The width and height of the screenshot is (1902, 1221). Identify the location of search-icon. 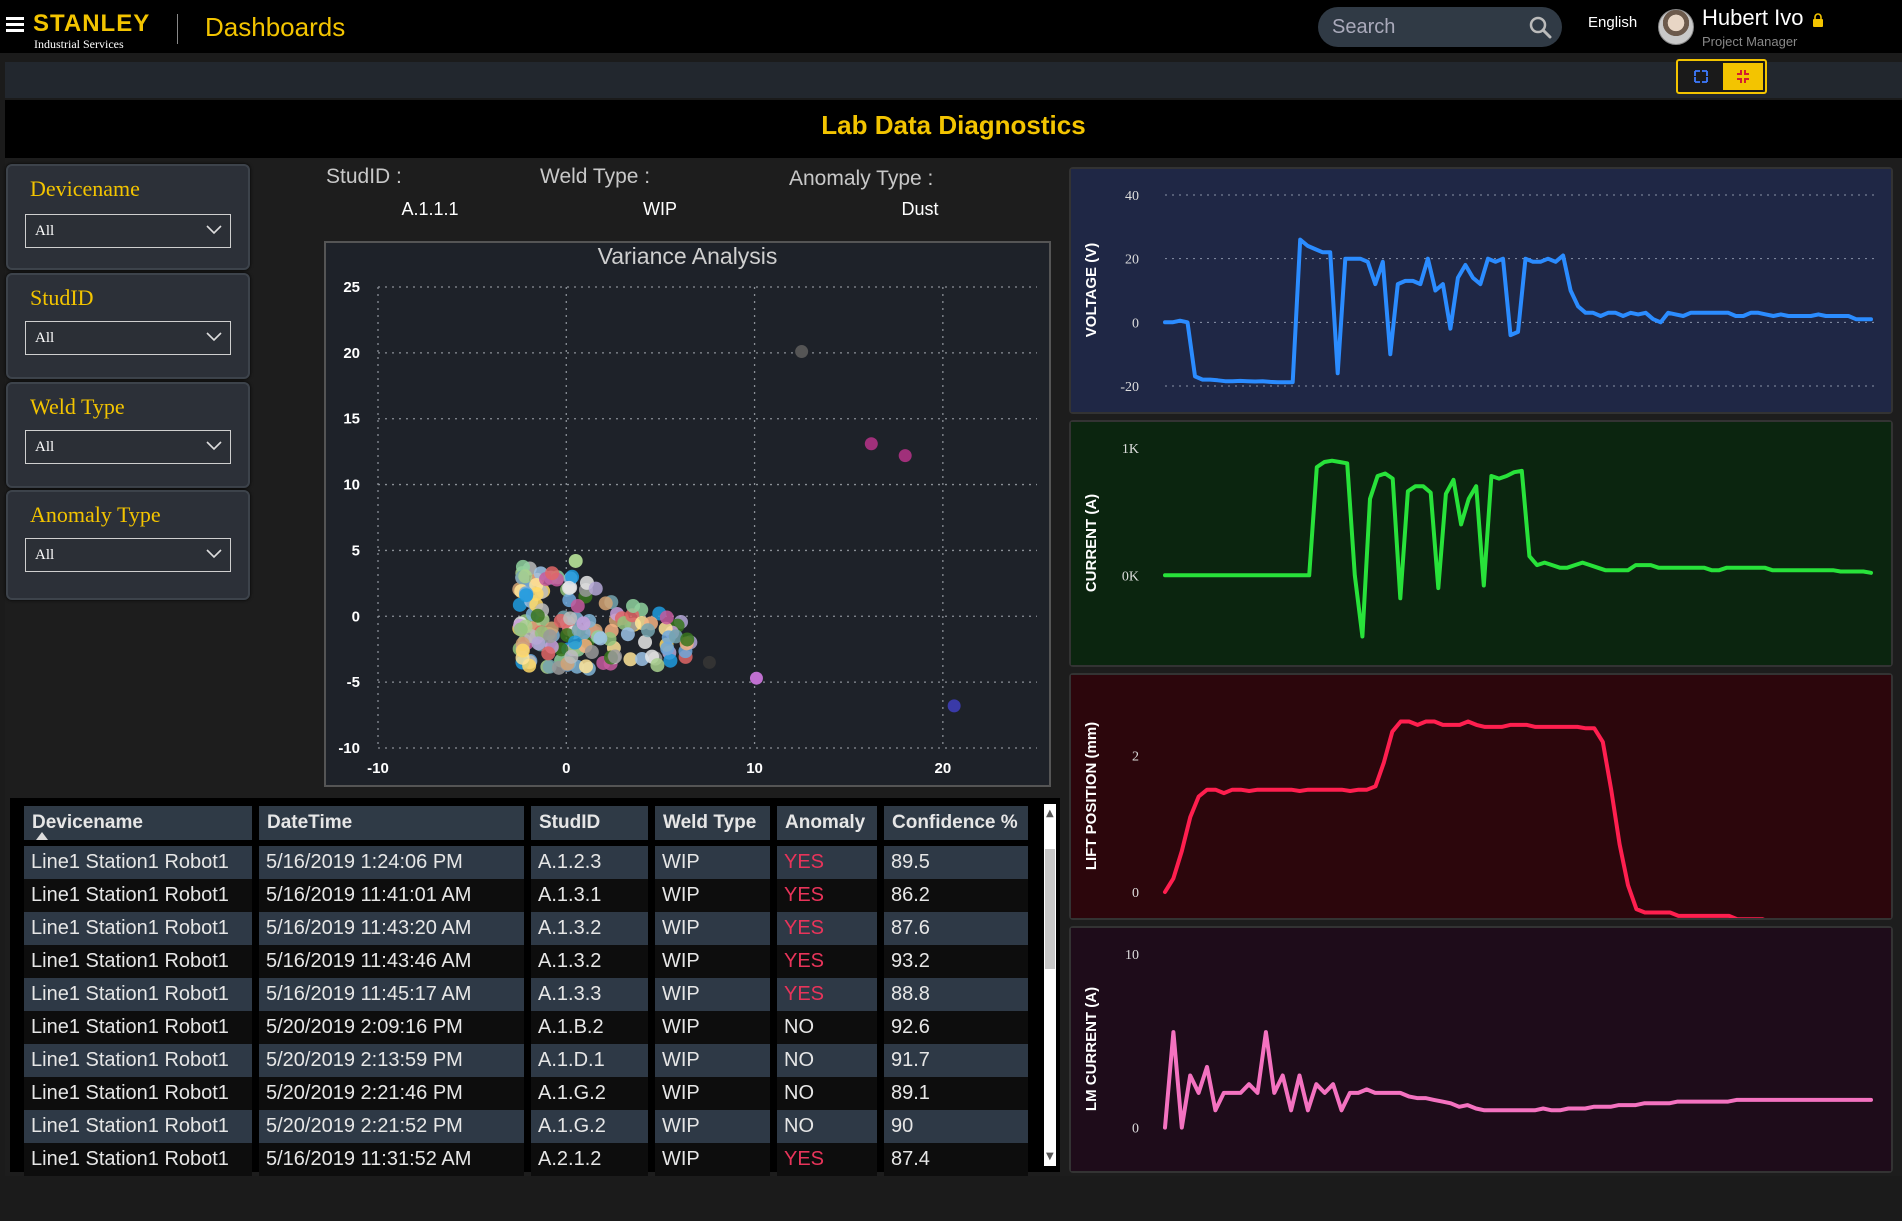
(1540, 27).